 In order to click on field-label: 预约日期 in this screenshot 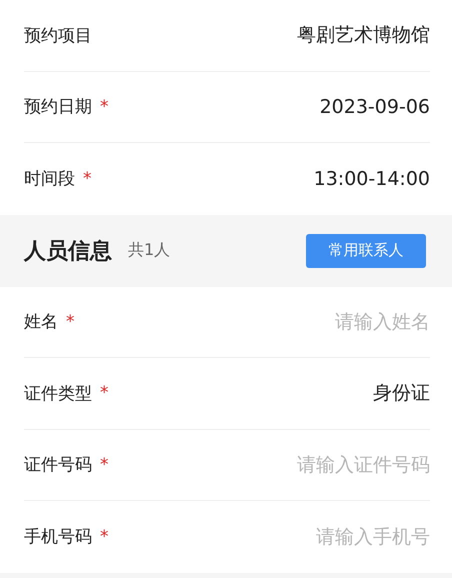, I will do `click(58, 107)`.